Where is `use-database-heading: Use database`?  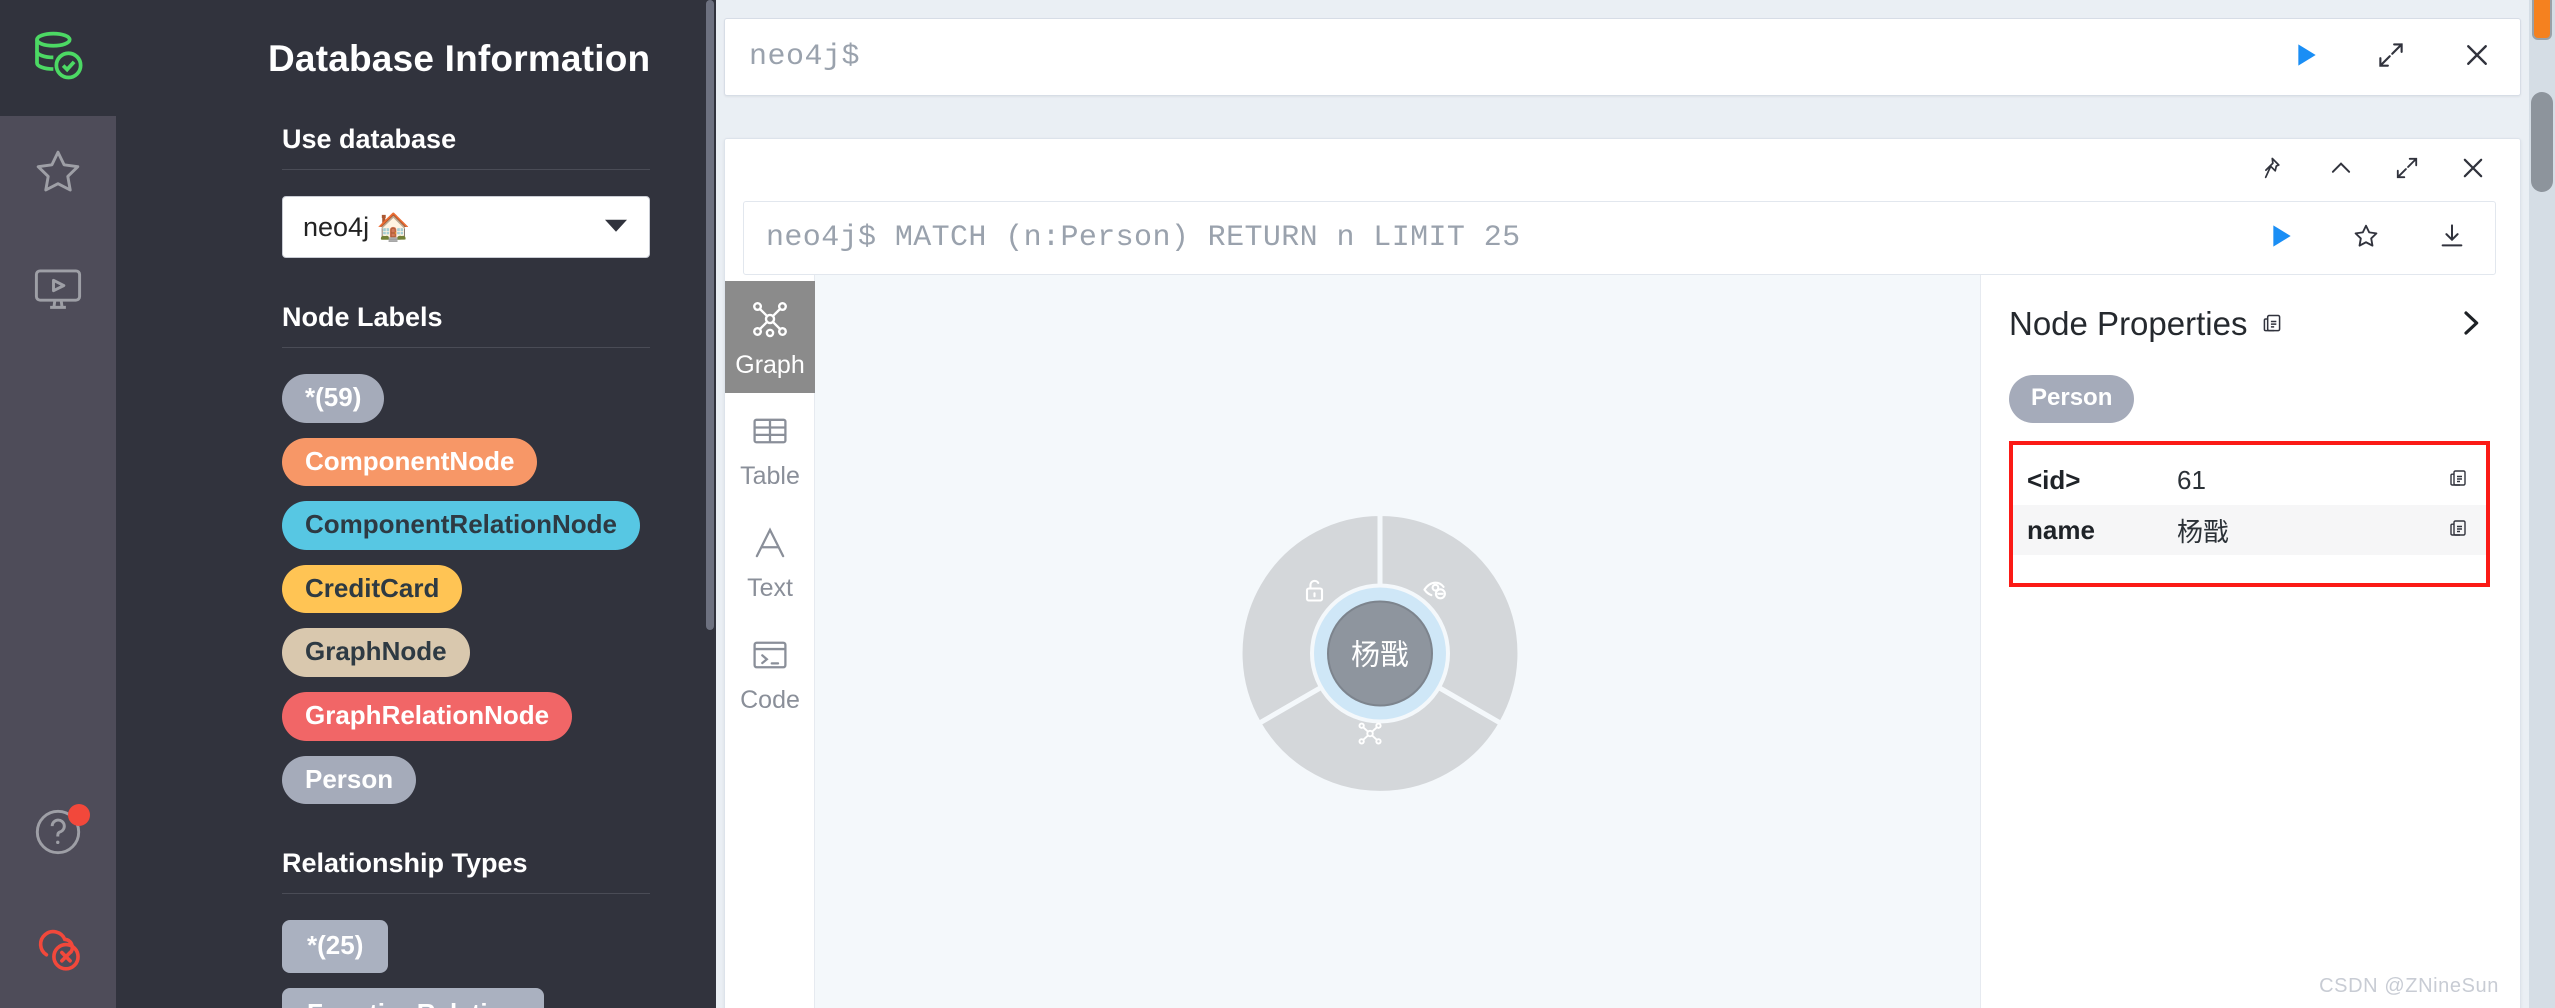 use-database-heading: Use database is located at coordinates (369, 139).